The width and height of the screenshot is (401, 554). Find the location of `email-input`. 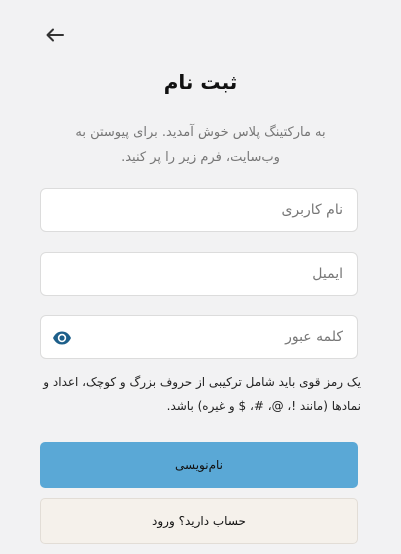

email-input is located at coordinates (199, 274).